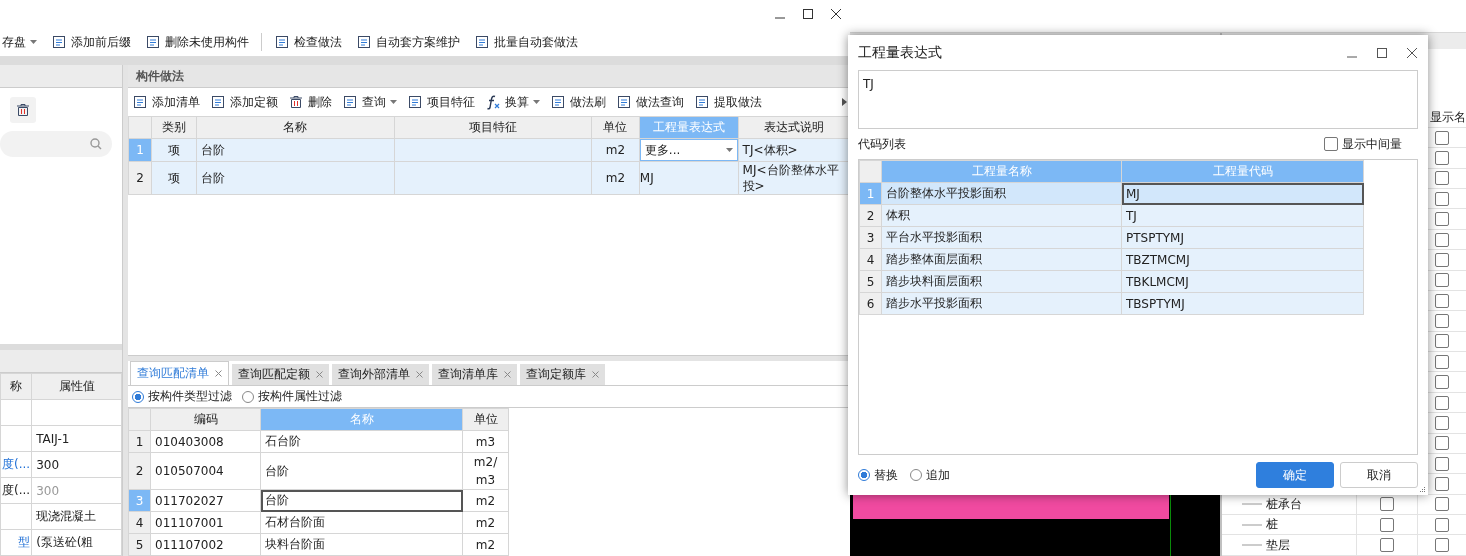 The image size is (1466, 556). I want to click on table-cell: 踏步整体面层面积, so click(1001, 259).